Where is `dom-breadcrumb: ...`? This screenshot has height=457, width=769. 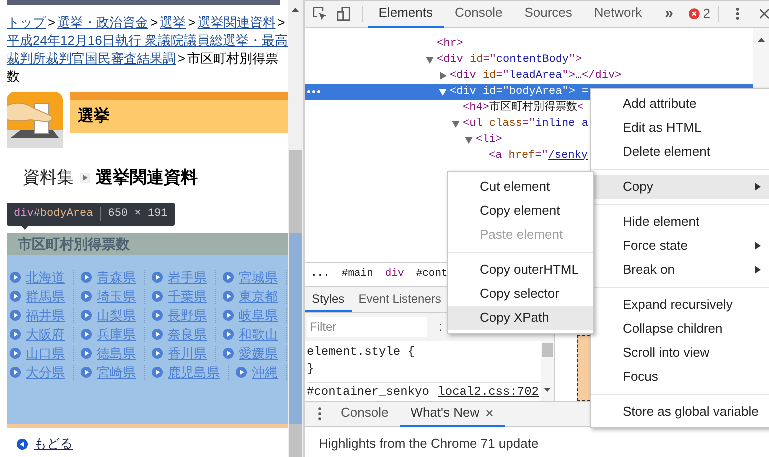
dom-breadcrumb: ... is located at coordinates (320, 274).